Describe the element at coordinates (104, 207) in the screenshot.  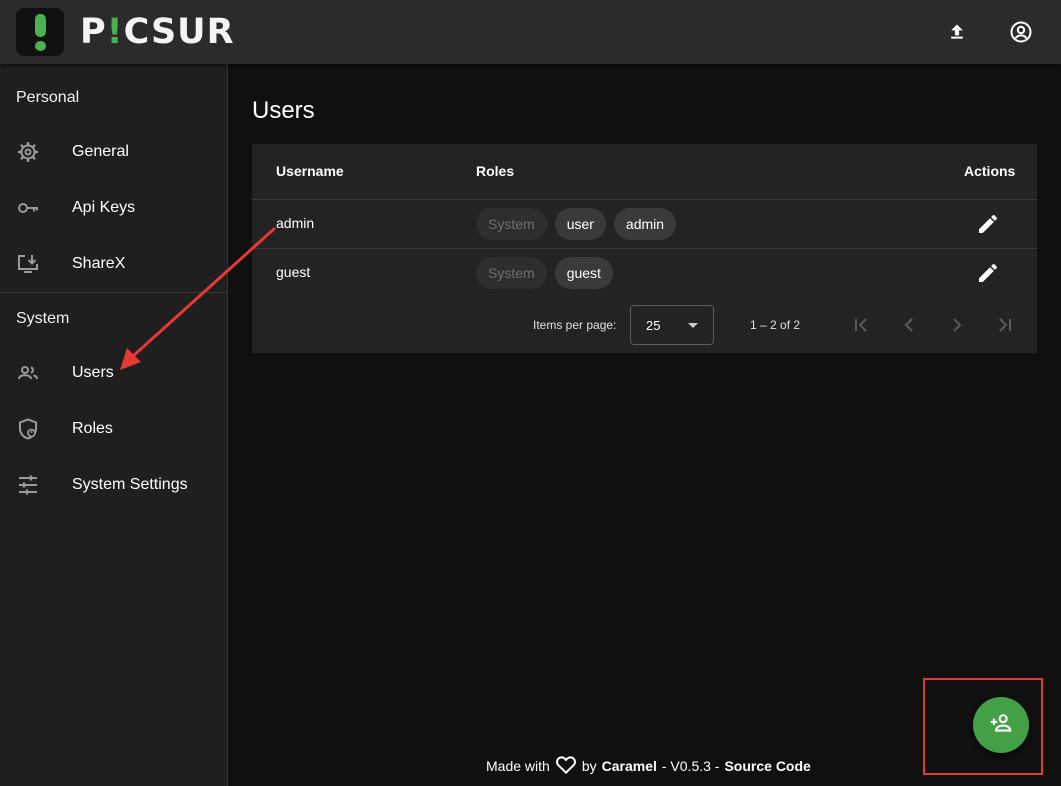
I see `sidebar-item-label: Api Keys` at that location.